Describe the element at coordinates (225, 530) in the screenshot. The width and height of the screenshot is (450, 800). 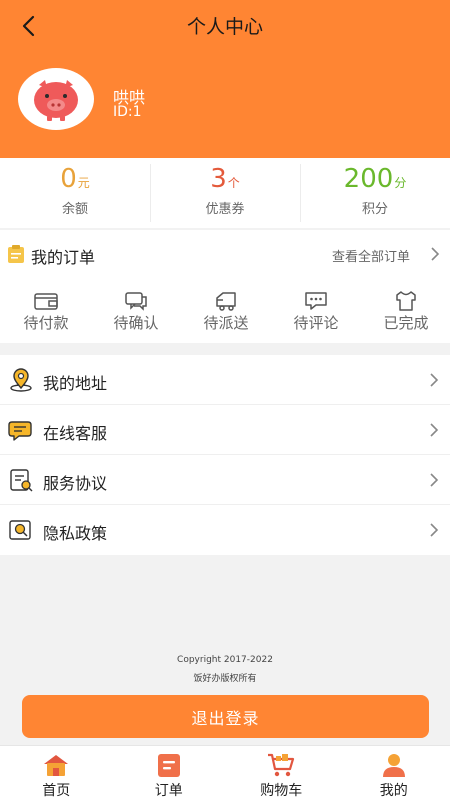
I see `menu-item-privacy-policy: 隐私政策` at that location.